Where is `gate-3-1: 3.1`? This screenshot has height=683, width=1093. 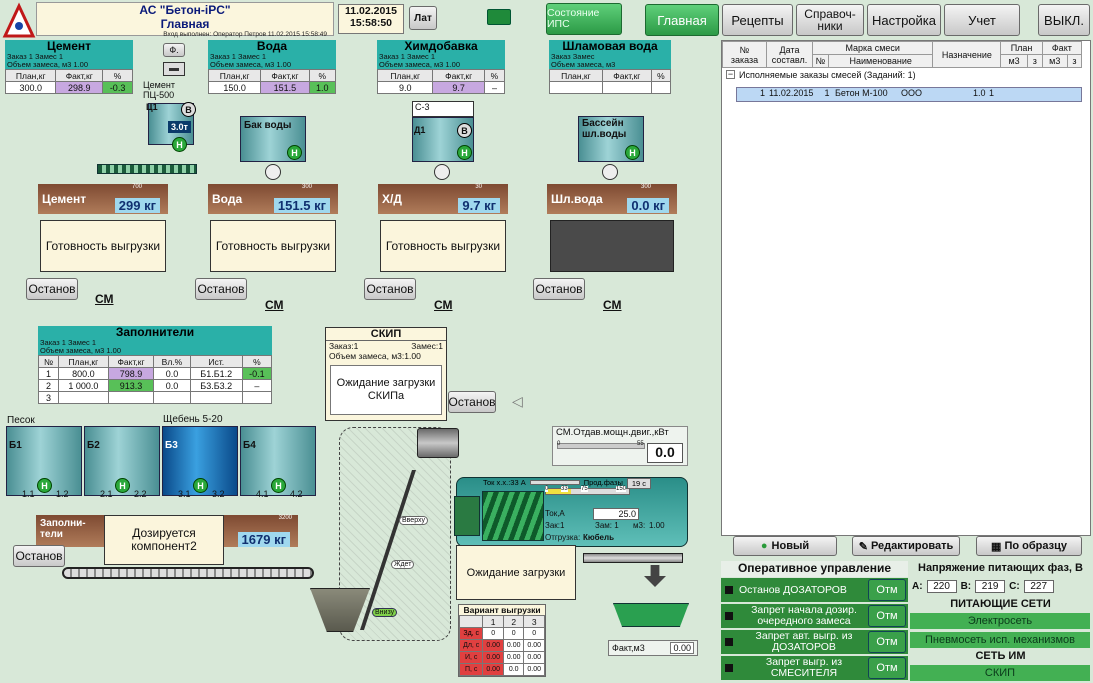 gate-3-1: 3.1 is located at coordinates (184, 494).